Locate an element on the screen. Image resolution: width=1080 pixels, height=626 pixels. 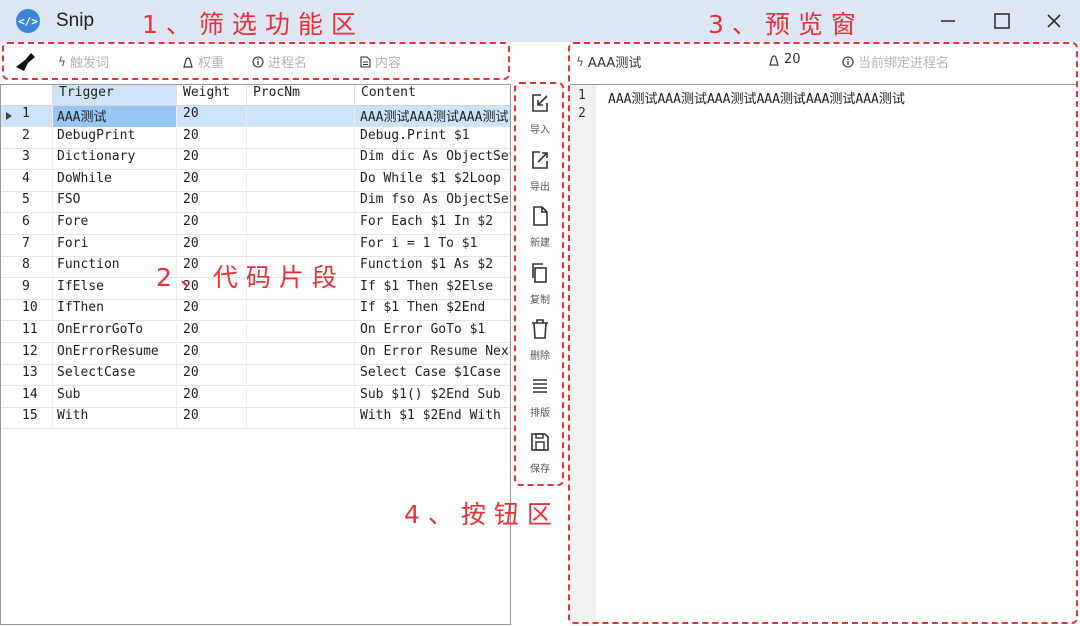
clear-filter-button is located at coordinates (26, 64).